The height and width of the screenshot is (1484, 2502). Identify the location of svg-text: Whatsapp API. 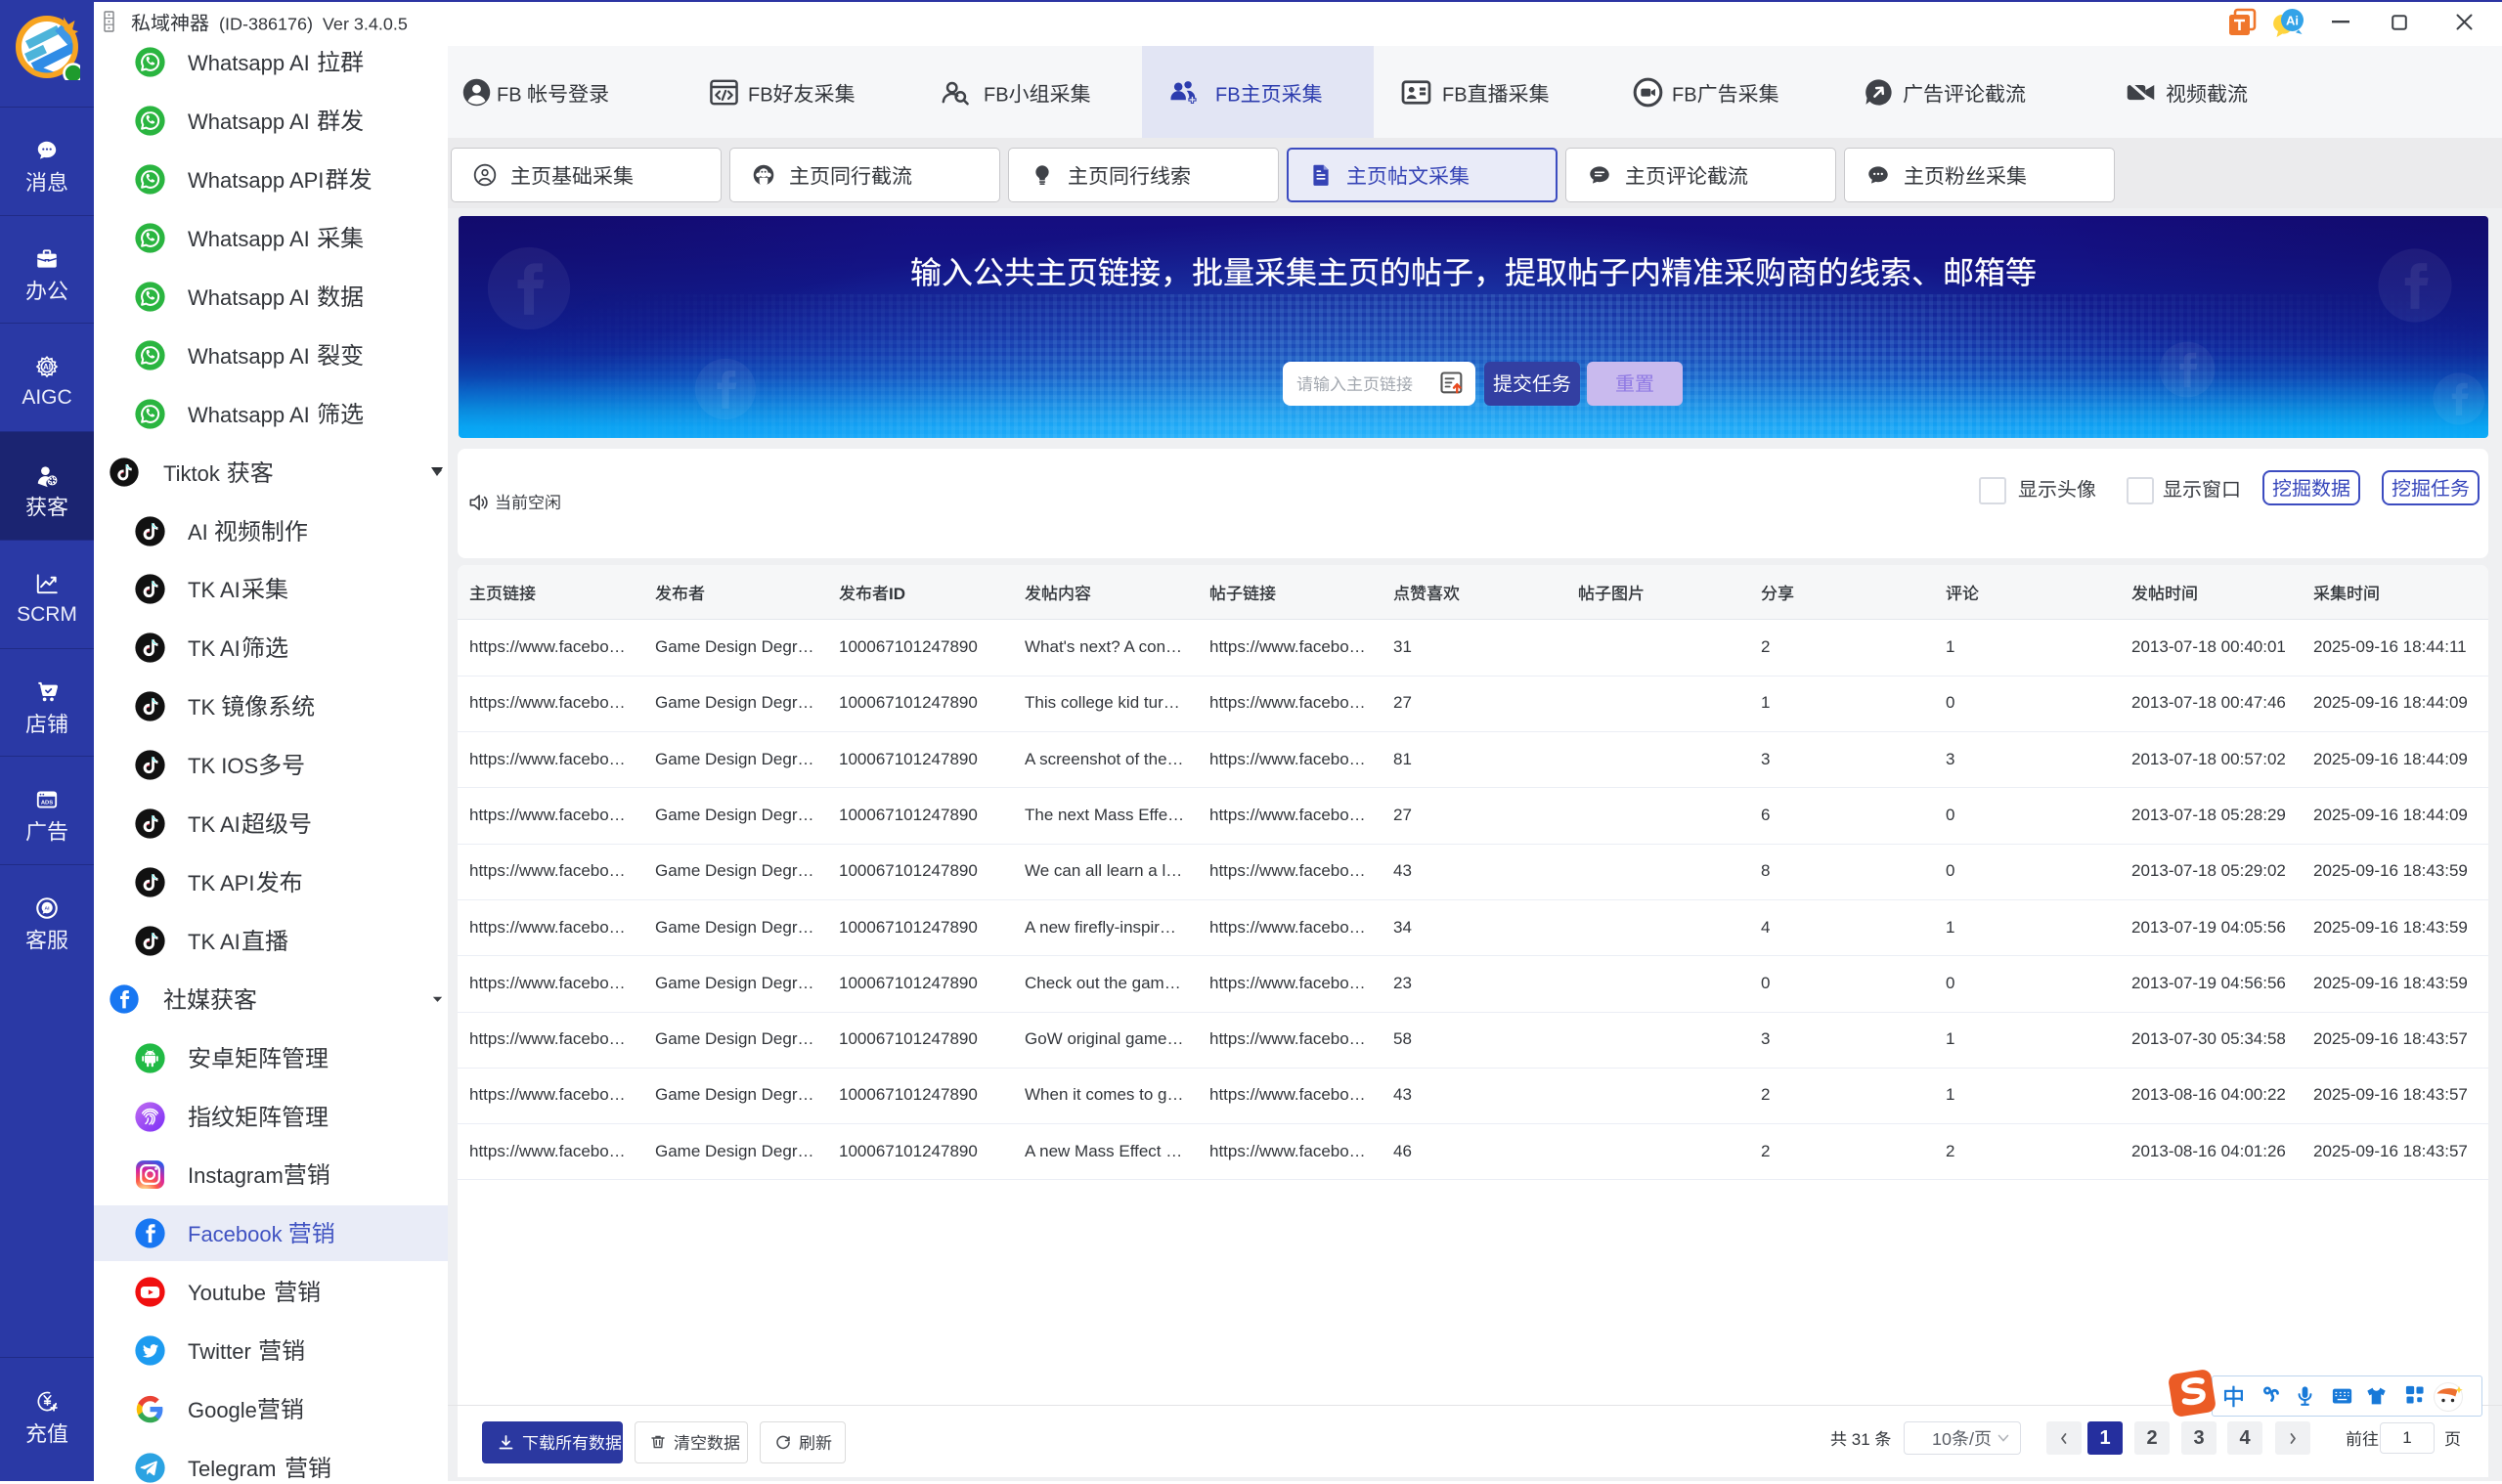
(256, 180).